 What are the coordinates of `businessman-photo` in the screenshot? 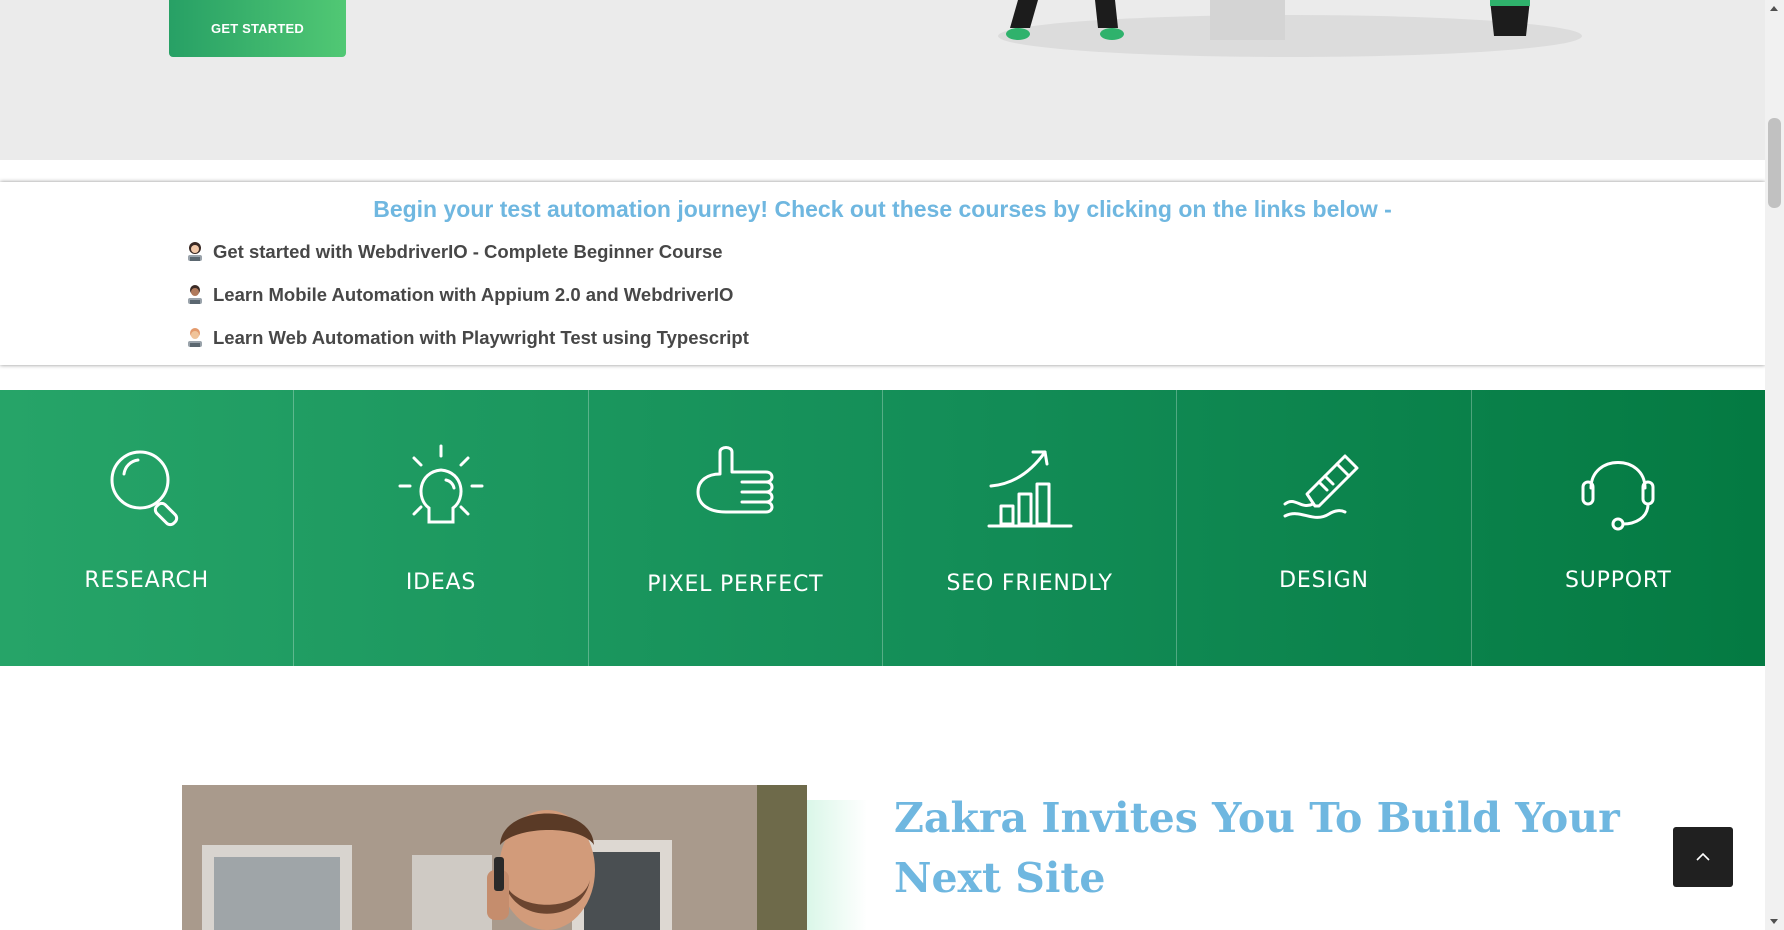 It's located at (494, 857).